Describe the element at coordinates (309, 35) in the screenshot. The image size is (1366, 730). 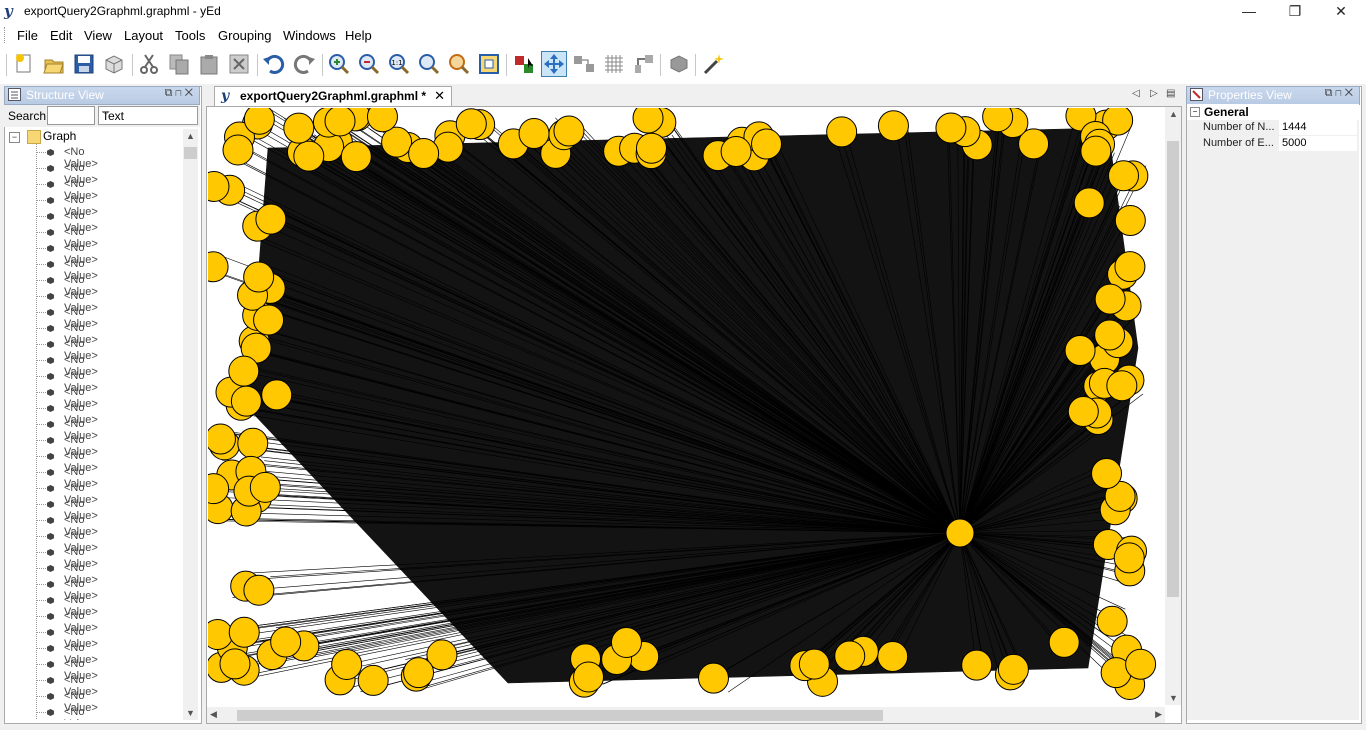
I see `menu-windows: Windows` at that location.